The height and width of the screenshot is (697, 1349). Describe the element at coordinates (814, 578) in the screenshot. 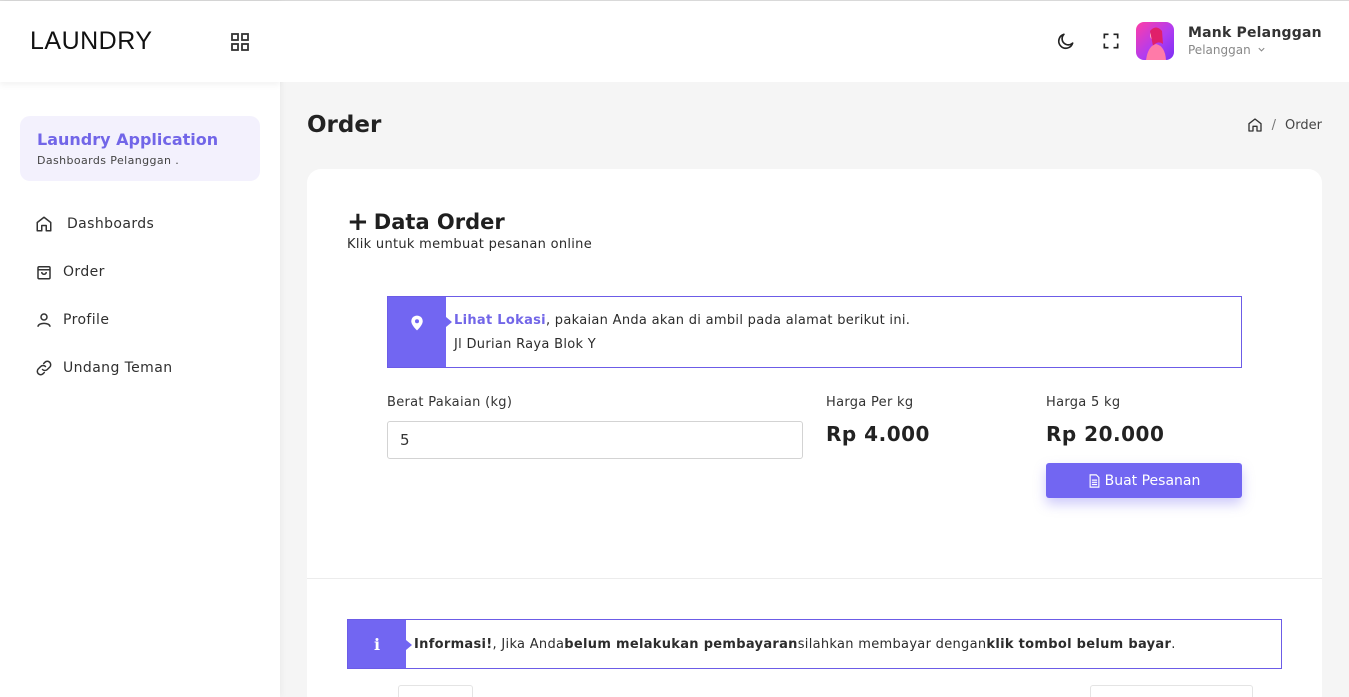

I see `divider` at that location.